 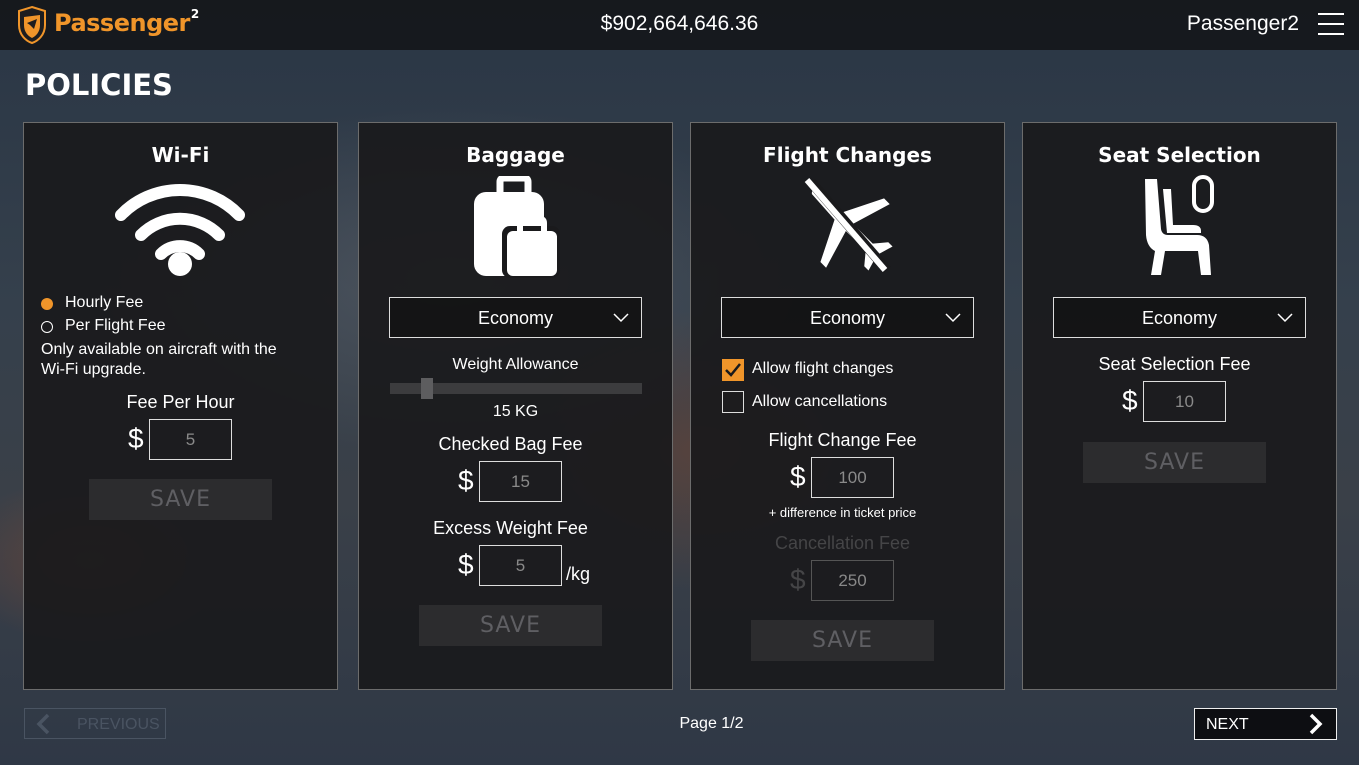 What do you see at coordinates (847, 155) in the screenshot?
I see `flight-changes-title: Flight Changes` at bounding box center [847, 155].